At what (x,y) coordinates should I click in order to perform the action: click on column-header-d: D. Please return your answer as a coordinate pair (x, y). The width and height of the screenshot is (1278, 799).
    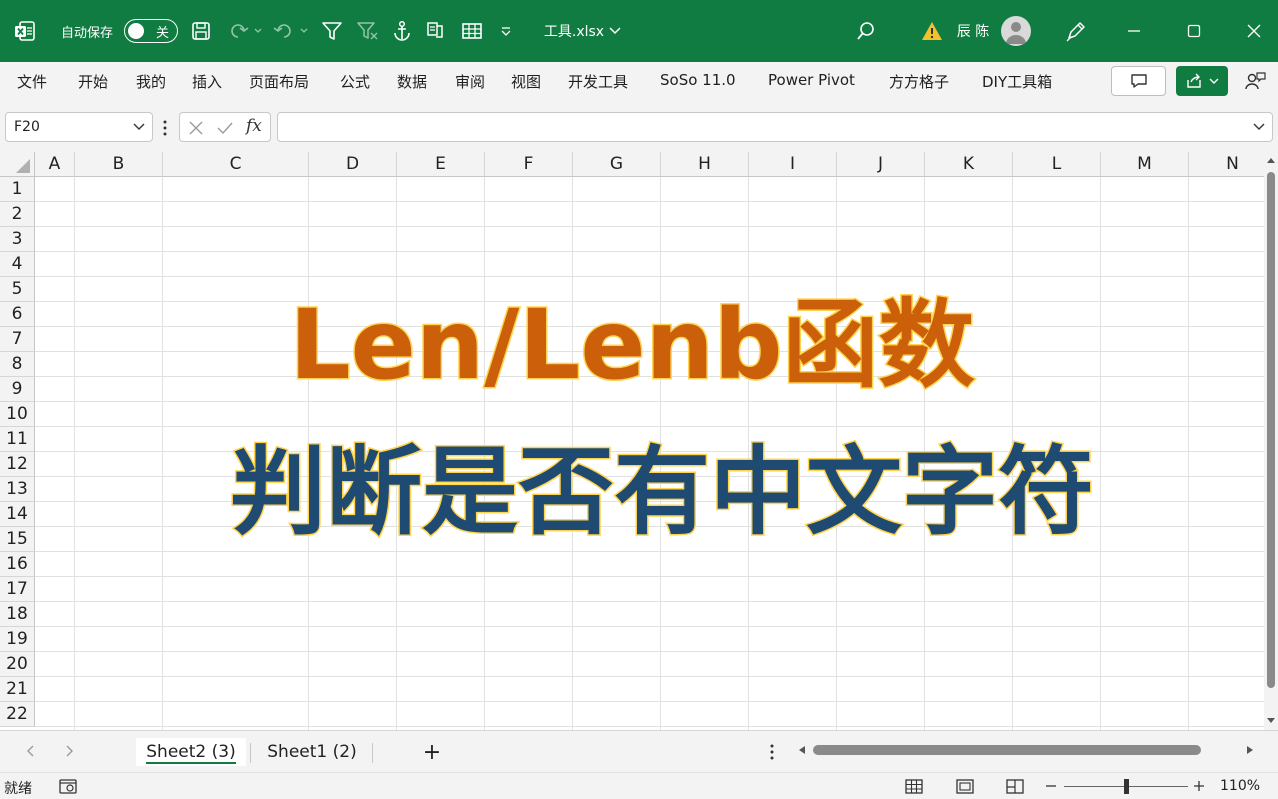
    Looking at the image, I should click on (353, 164).